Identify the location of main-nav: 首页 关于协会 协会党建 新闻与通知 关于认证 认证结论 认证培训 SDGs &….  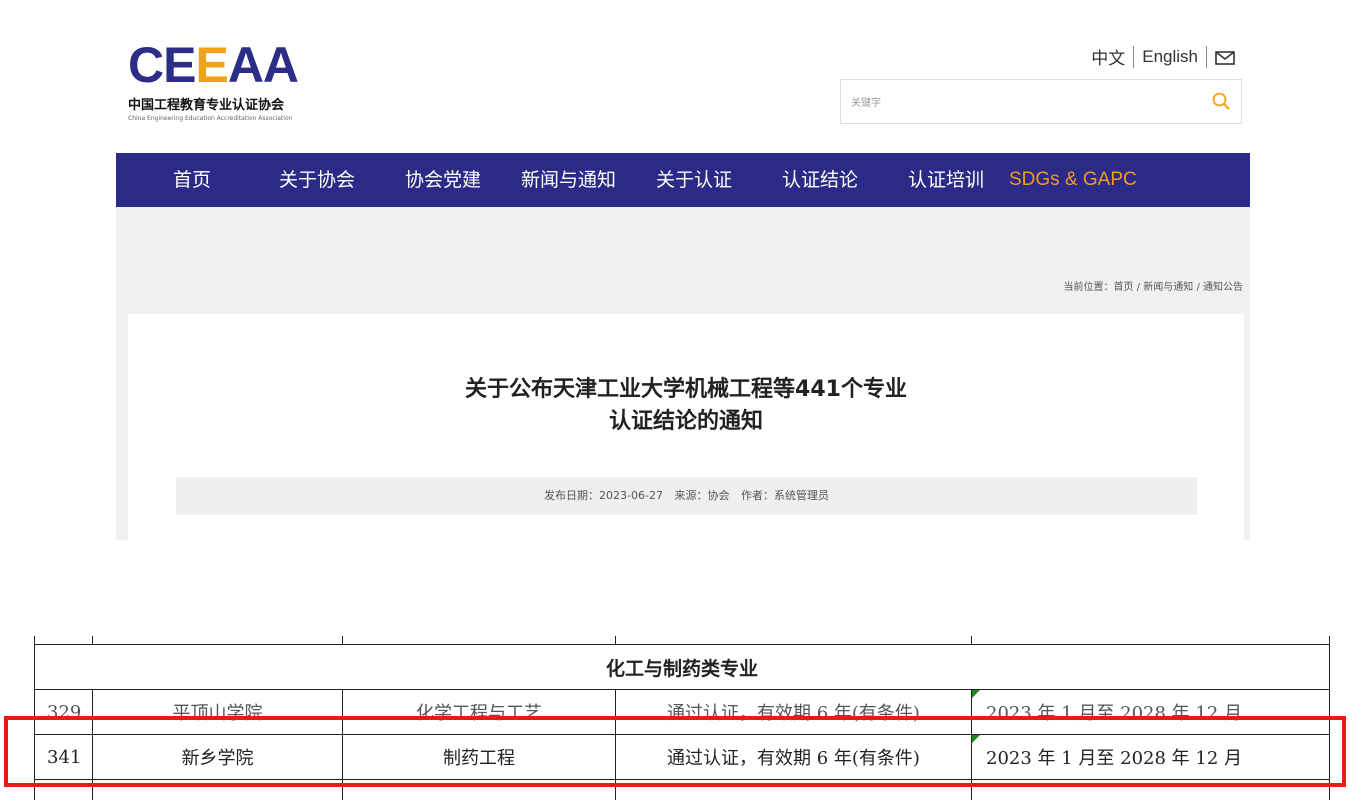
(683, 180).